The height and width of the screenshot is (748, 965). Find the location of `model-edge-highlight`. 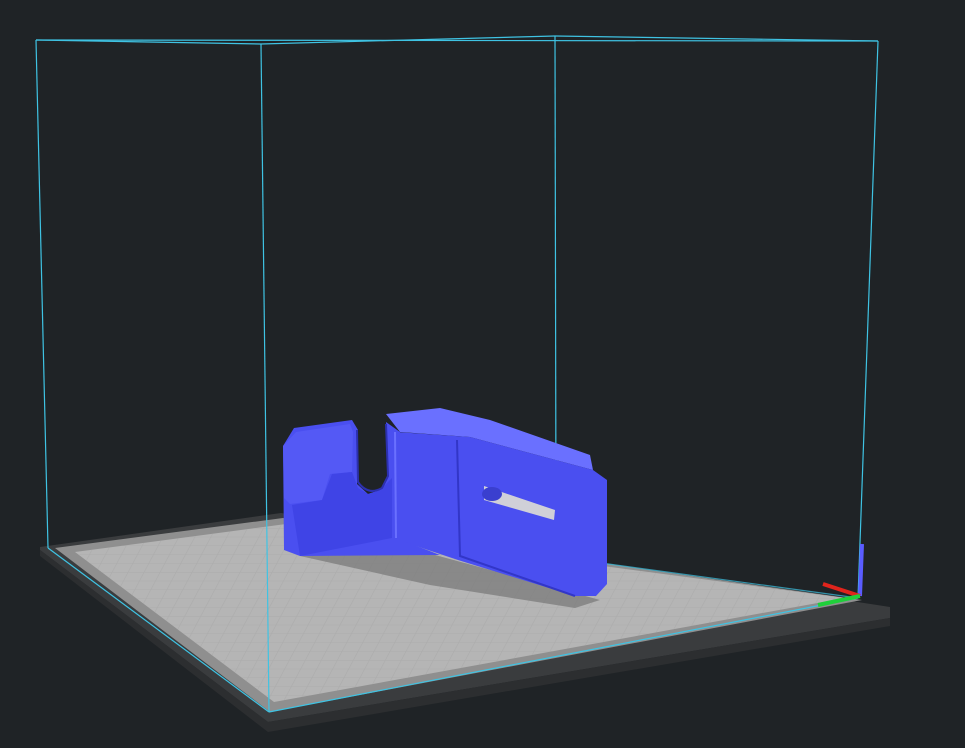

model-edge-highlight is located at coordinates (395, 485).